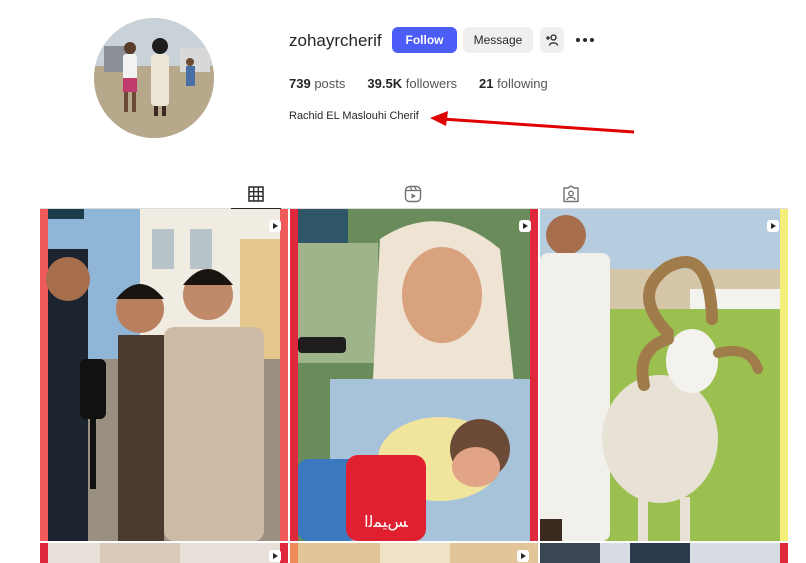  What do you see at coordinates (532, 122) in the screenshot?
I see `annotation-arrow` at bounding box center [532, 122].